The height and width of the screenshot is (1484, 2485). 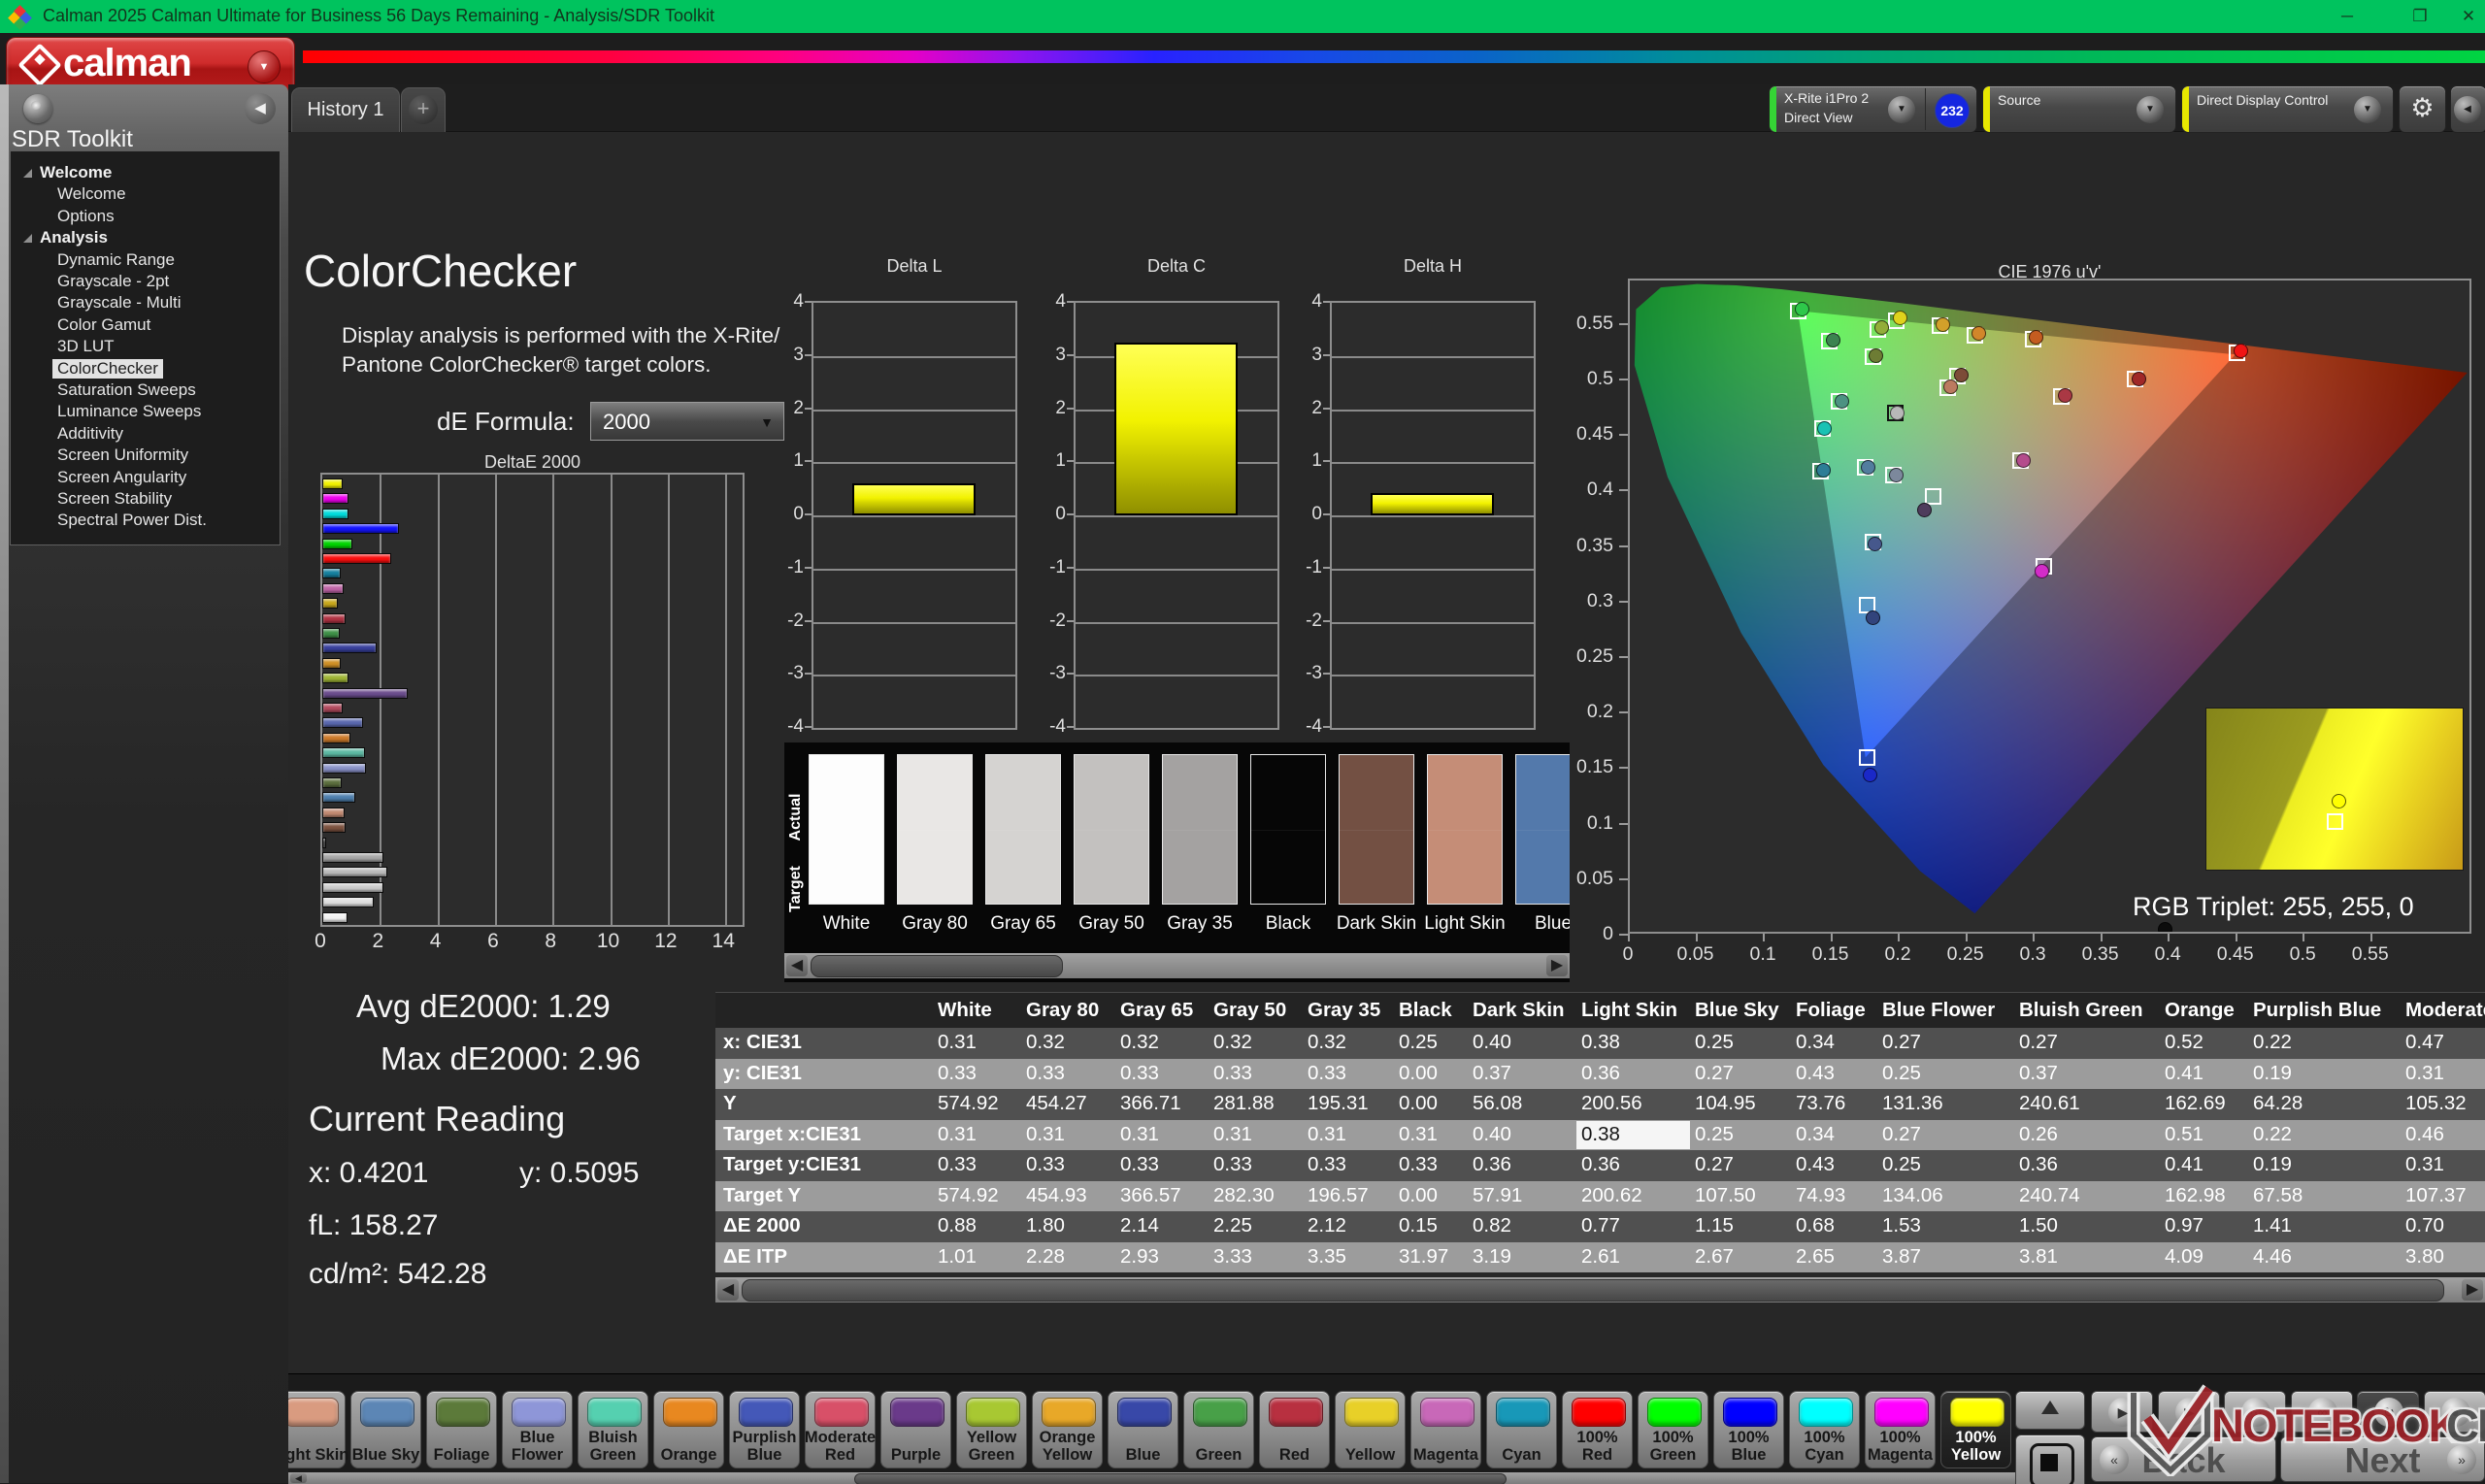 What do you see at coordinates (144, 326) in the screenshot?
I see `sidebar-item-color-gamut: Color Gamut` at bounding box center [144, 326].